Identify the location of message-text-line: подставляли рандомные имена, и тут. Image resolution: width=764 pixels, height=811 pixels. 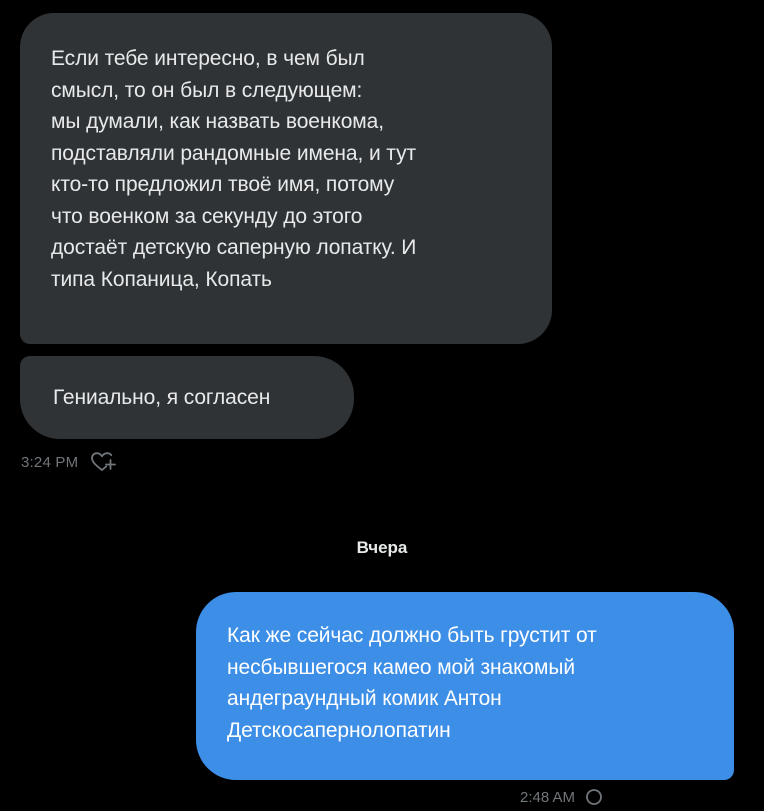
(233, 153).